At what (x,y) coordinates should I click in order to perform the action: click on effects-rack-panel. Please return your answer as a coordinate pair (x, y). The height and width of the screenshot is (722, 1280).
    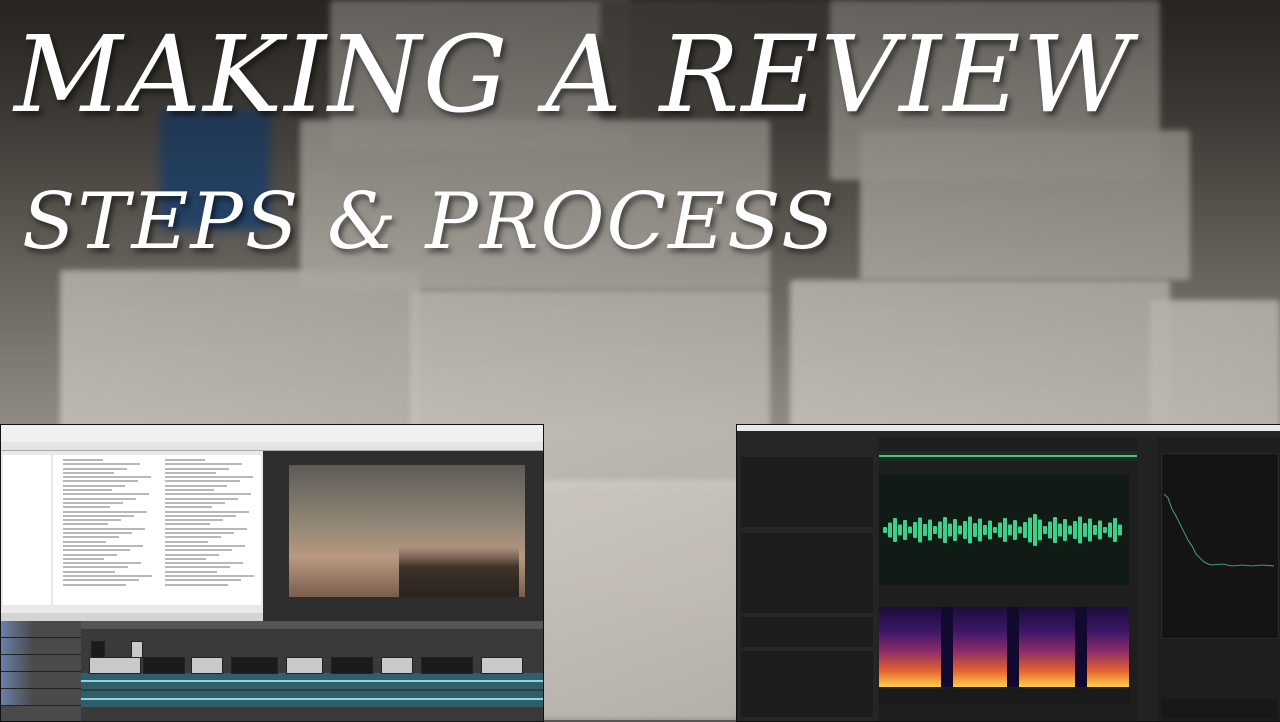
    Looking at the image, I should click on (807, 579).